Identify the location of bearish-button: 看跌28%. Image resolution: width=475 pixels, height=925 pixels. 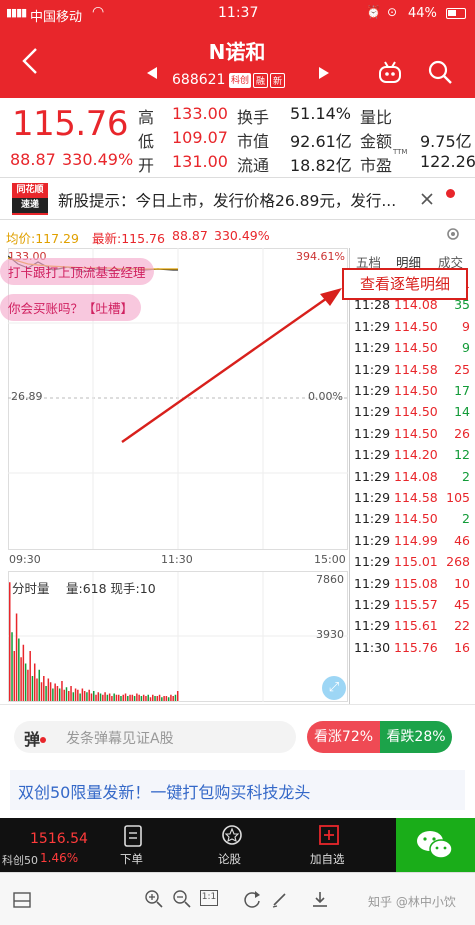
(416, 737).